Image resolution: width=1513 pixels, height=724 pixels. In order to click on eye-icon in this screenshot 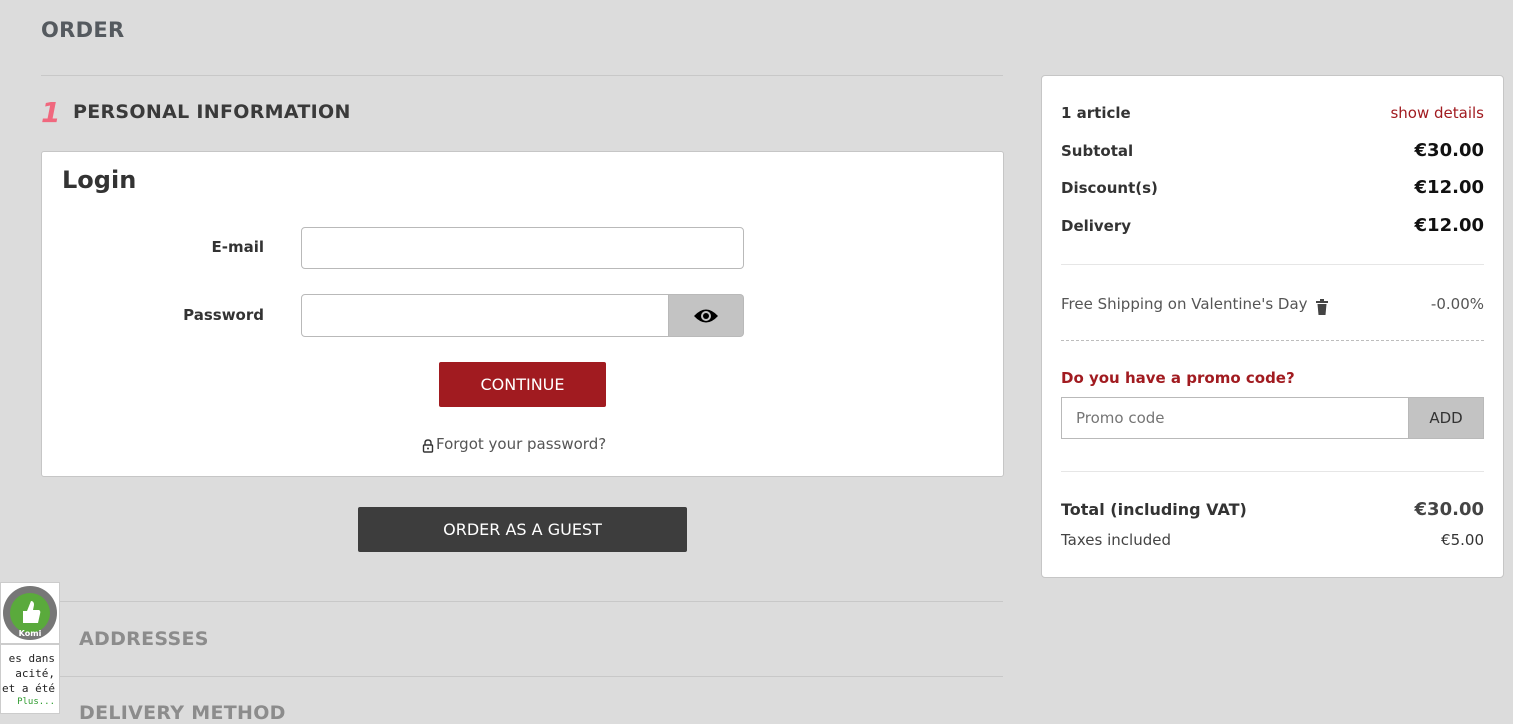, I will do `click(706, 315)`.